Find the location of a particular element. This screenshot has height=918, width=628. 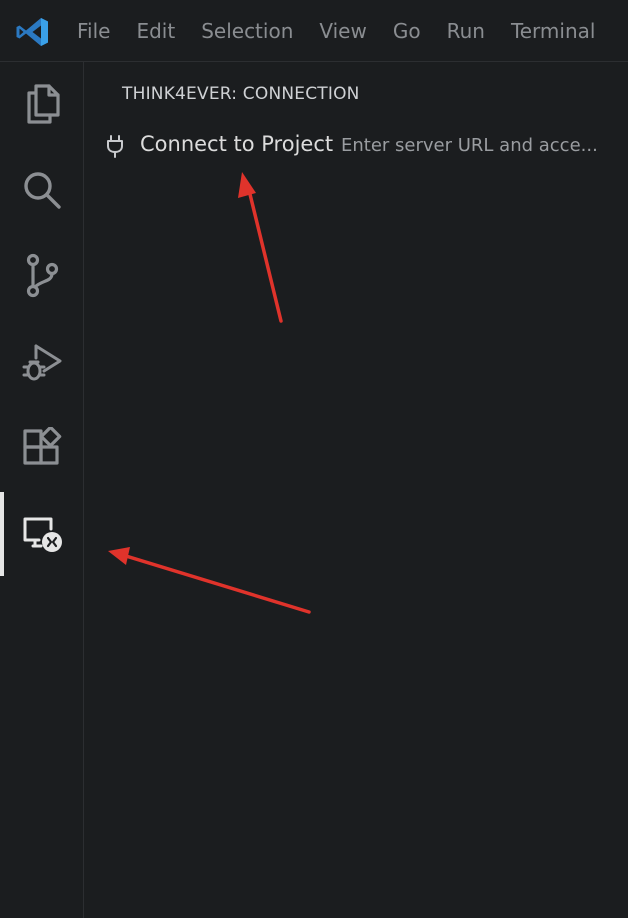

remote-explorer-icon is located at coordinates (42, 534).